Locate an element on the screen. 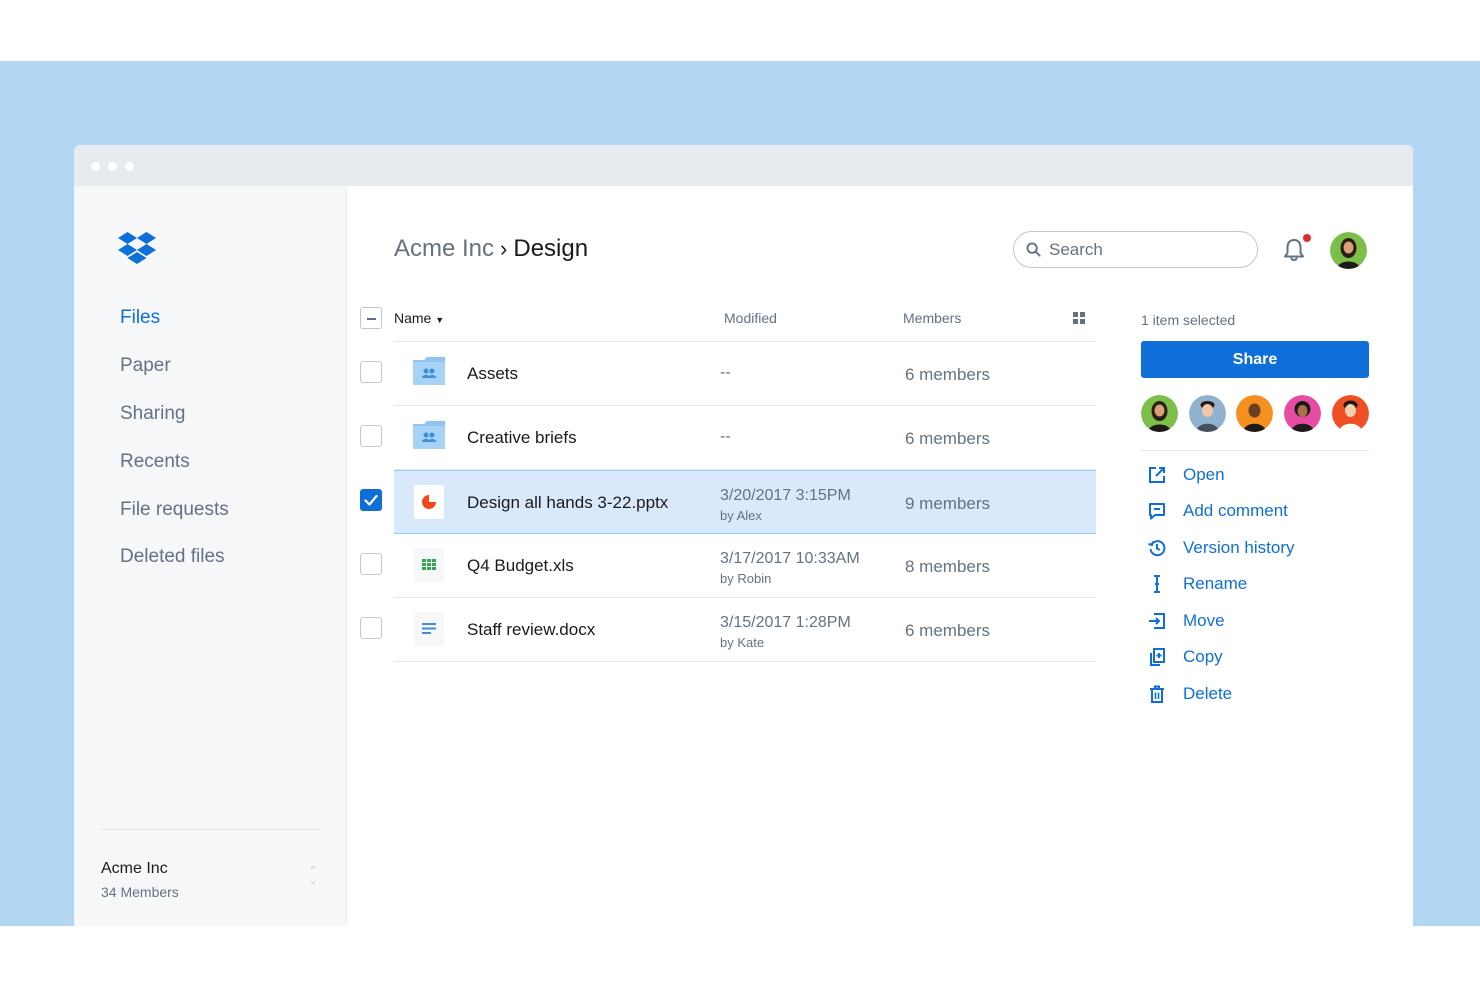  breadcrumb: Acme Inc › Design is located at coordinates (491, 249).